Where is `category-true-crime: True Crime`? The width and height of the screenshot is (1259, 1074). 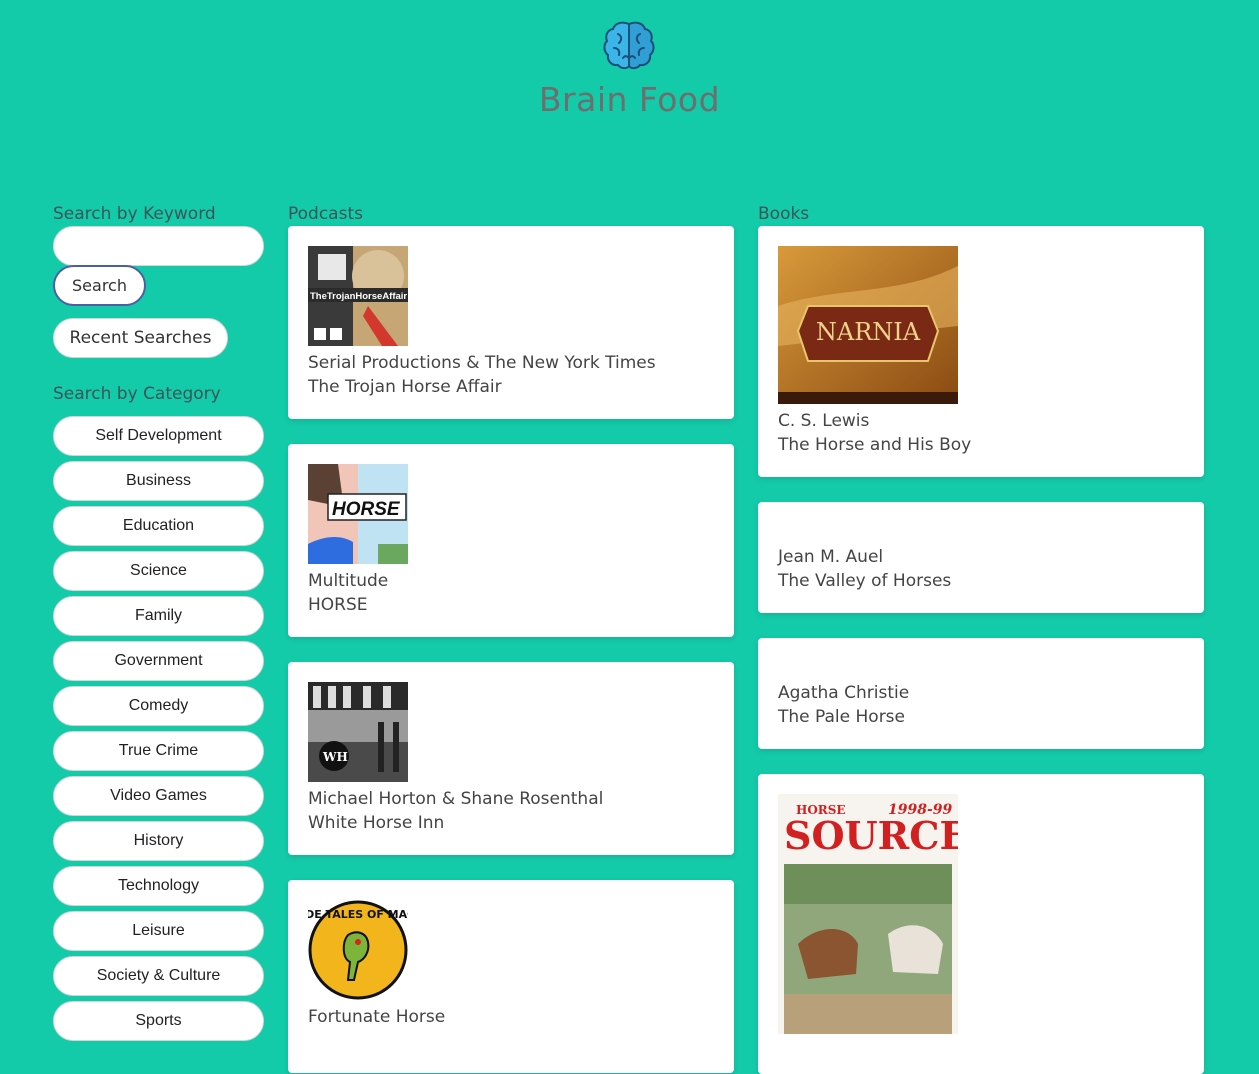 category-true-crime: True Crime is located at coordinates (158, 751).